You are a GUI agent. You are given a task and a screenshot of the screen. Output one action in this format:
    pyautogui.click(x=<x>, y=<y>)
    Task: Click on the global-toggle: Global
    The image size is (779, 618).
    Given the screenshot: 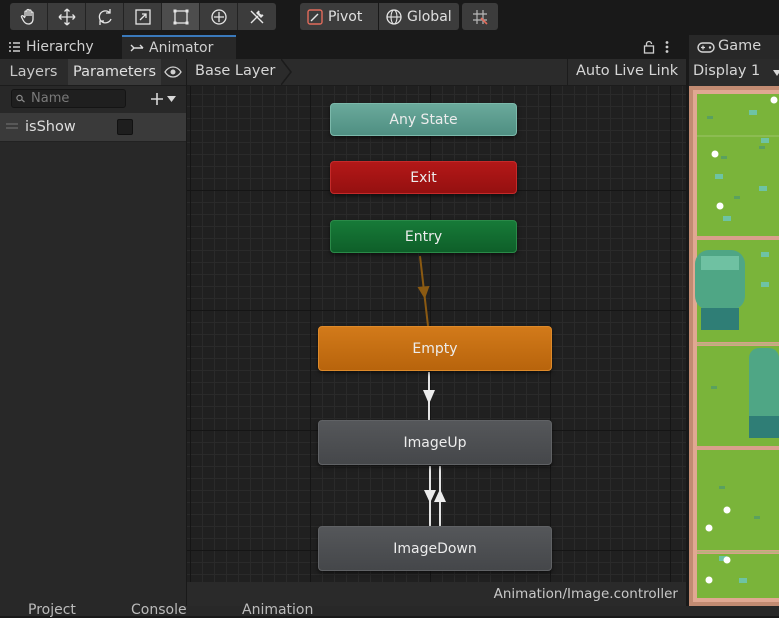 What is the action you would take?
    pyautogui.click(x=419, y=16)
    